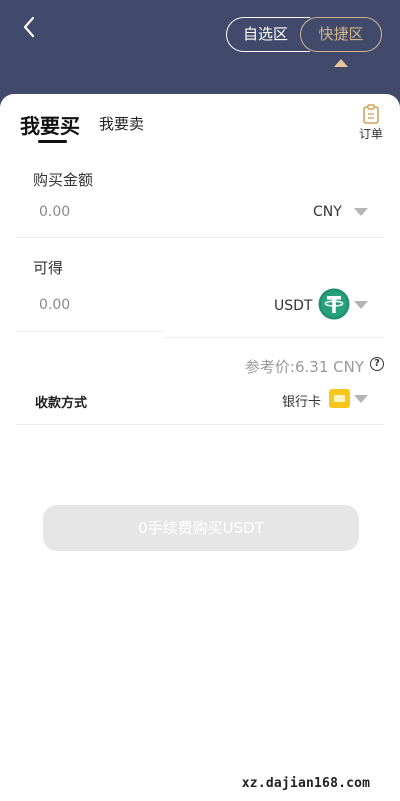 The width and height of the screenshot is (400, 801). Describe the element at coordinates (54, 212) in the screenshot. I see `amount-input: 0.00` at that location.